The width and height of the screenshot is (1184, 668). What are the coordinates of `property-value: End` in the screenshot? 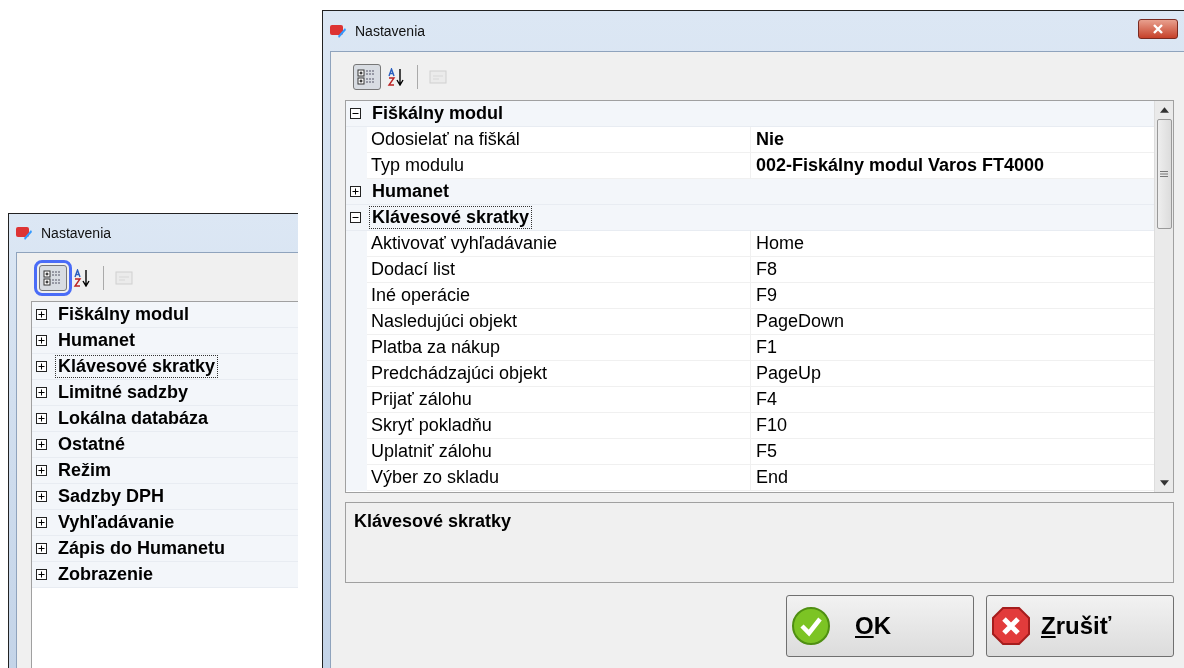 It's located at (770, 477).